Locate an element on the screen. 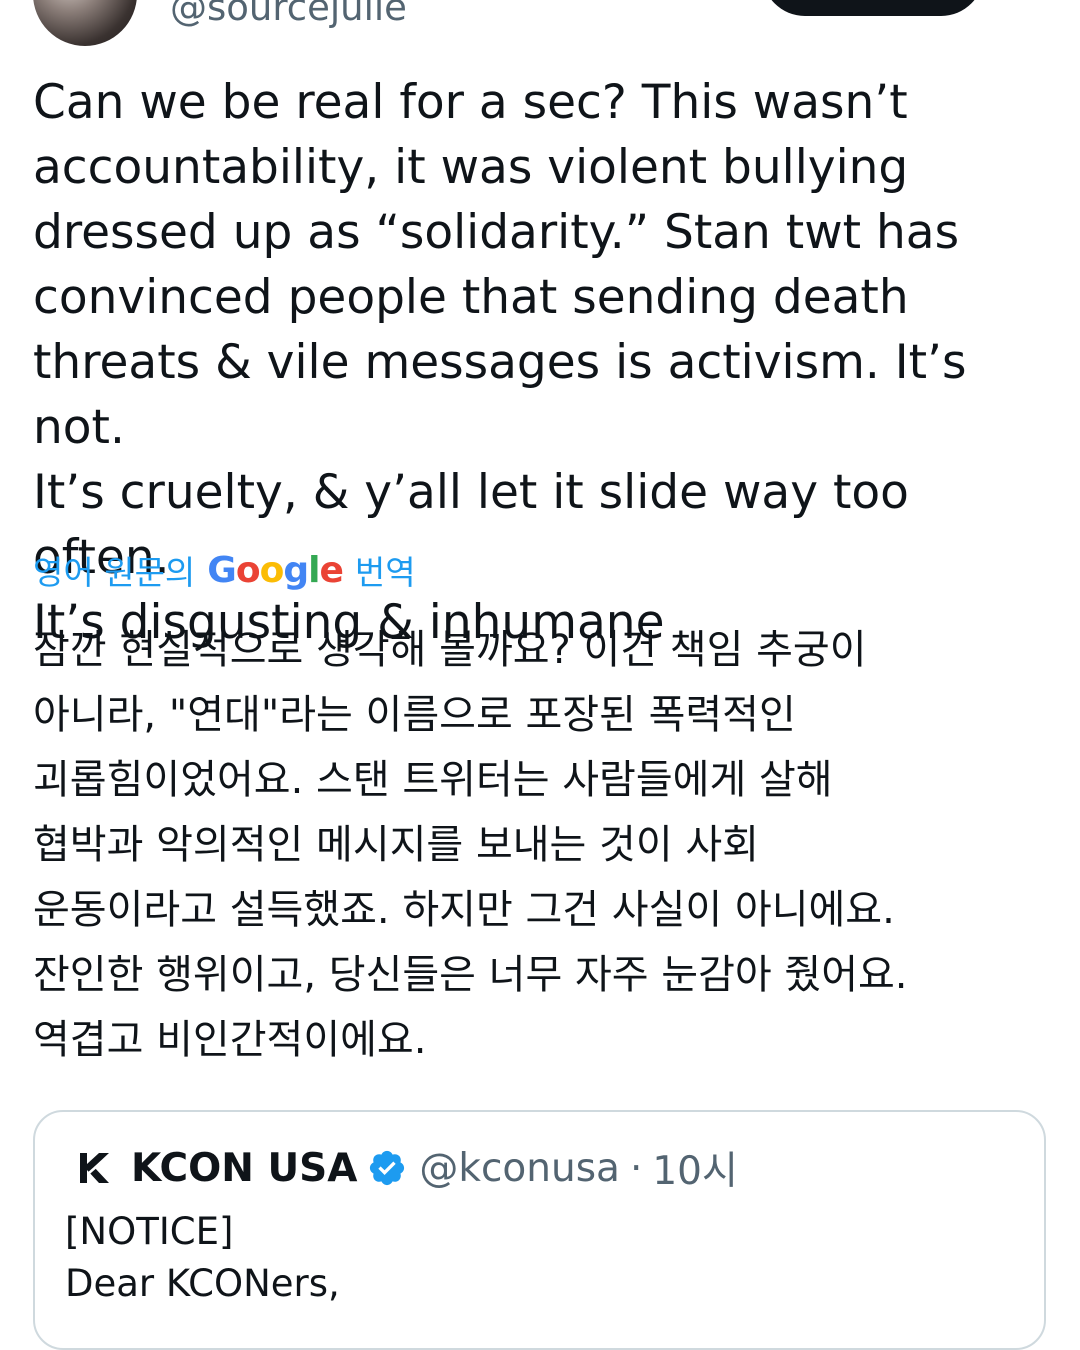  quoted-tweet-time: 10시 is located at coordinates (695, 1168).